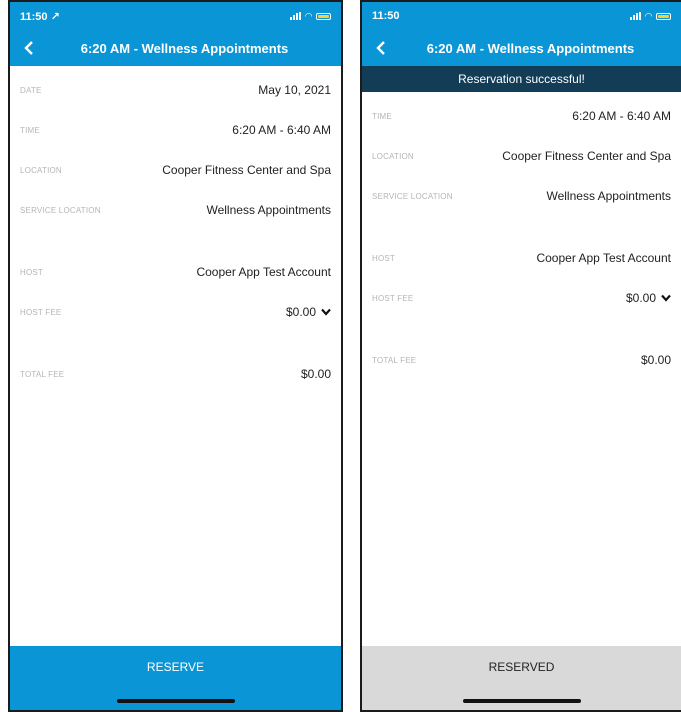 The image size is (681, 712). What do you see at coordinates (521, 79) in the screenshot?
I see `success-toast: Reservation successful!` at bounding box center [521, 79].